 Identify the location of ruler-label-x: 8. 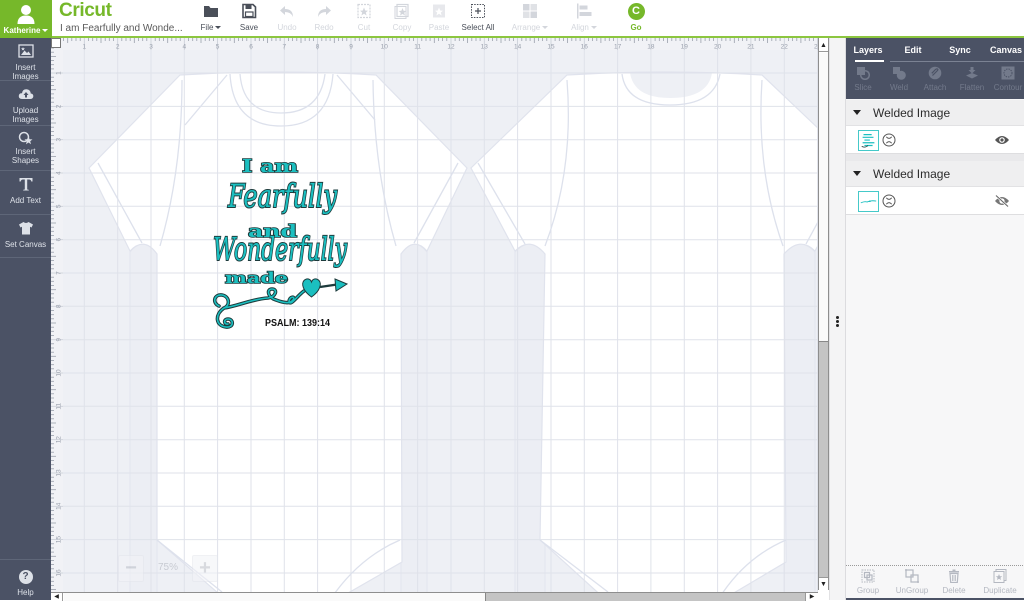
(318, 47).